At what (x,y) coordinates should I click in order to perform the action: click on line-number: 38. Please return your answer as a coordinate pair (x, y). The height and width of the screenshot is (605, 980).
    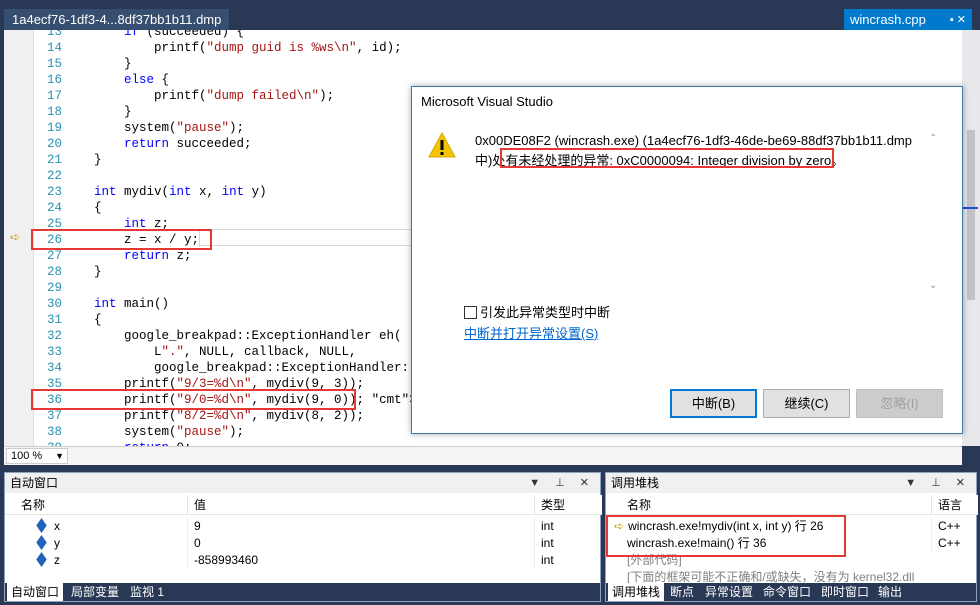
    Looking at the image, I should click on (54, 432).